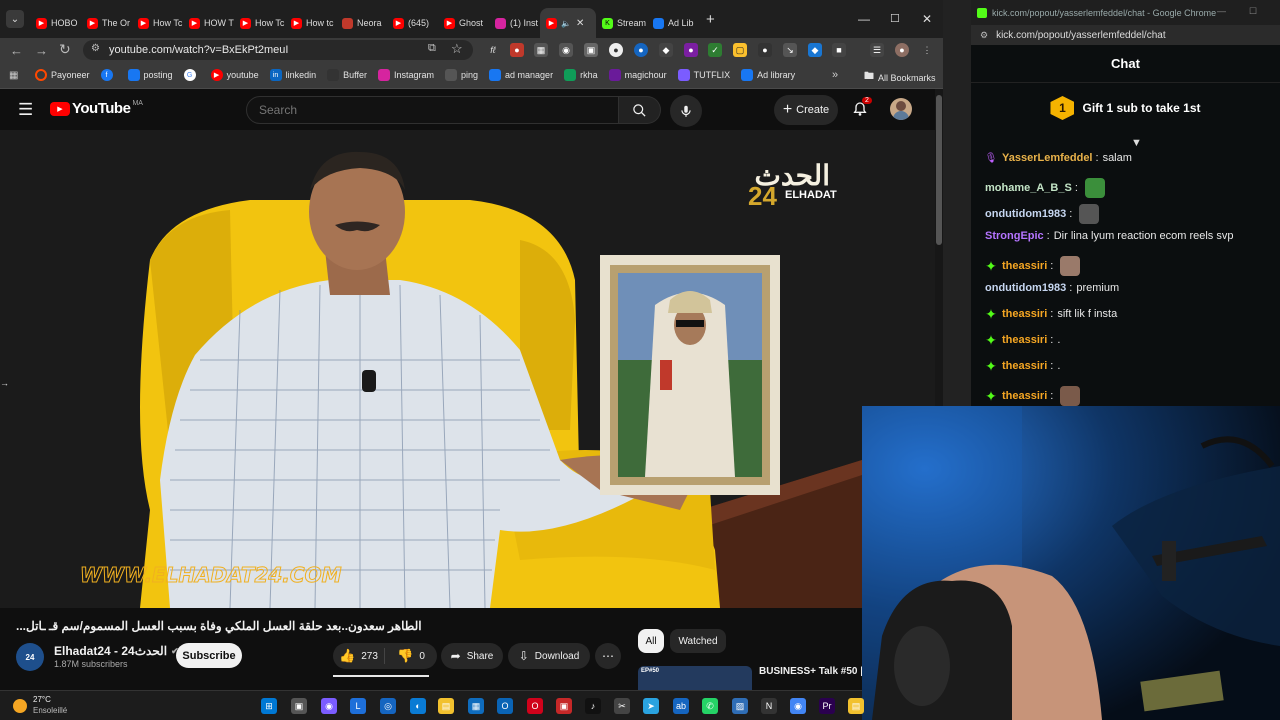 This screenshot has height=720, width=1280. I want to click on search-input, so click(432, 110).